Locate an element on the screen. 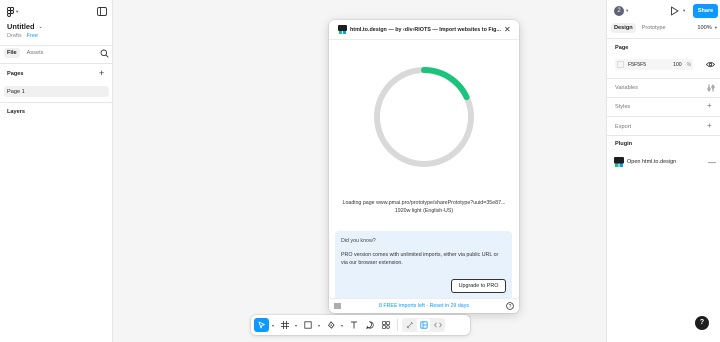 Image resolution: width=720 pixels, height=342 pixels. dev-mode-button is located at coordinates (437, 325).